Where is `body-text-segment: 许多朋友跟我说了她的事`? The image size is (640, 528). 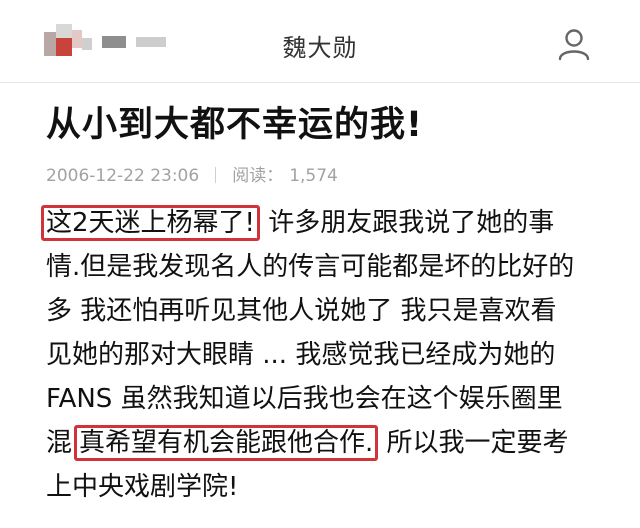
body-text-segment: 许多朋友跟我说了她的事 is located at coordinates (411, 223).